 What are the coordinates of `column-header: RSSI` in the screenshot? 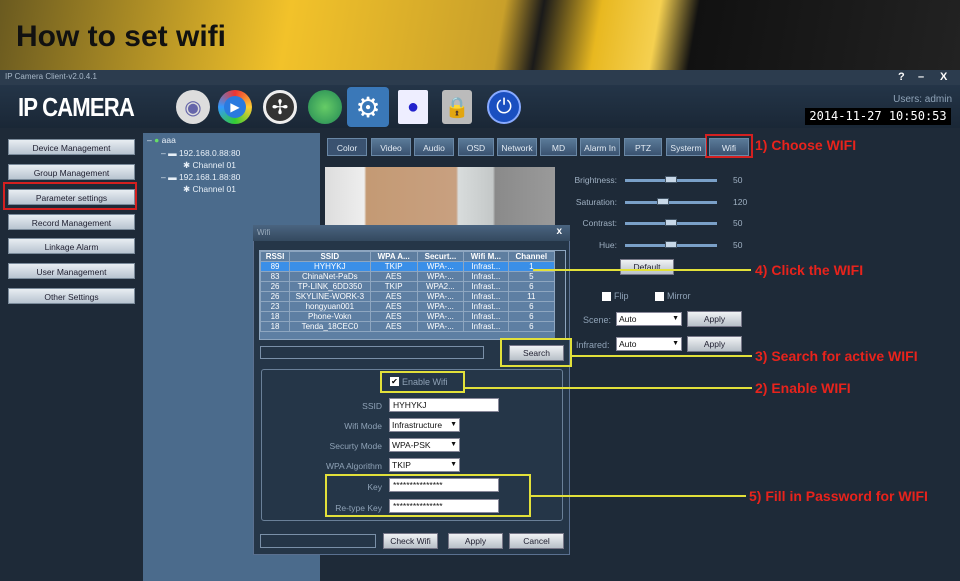 It's located at (275, 256).